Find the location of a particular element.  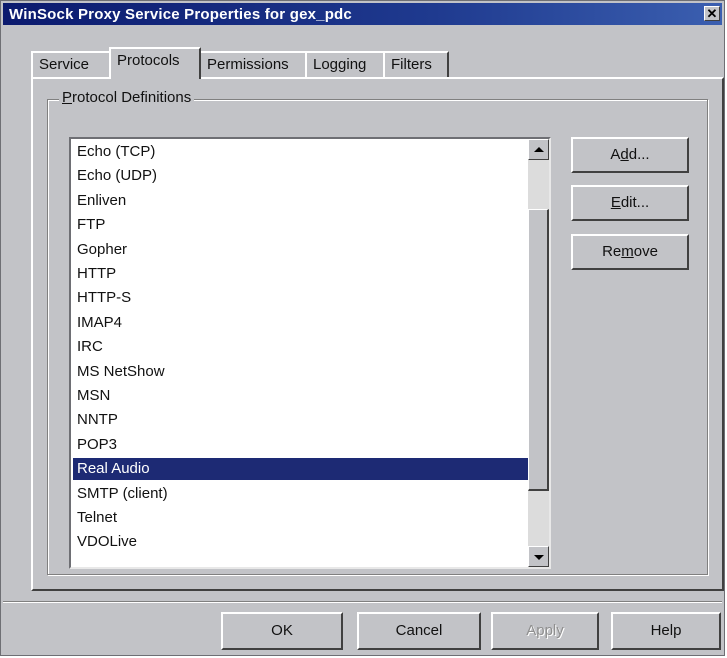

tab-permissions: Permissions is located at coordinates (253, 64).